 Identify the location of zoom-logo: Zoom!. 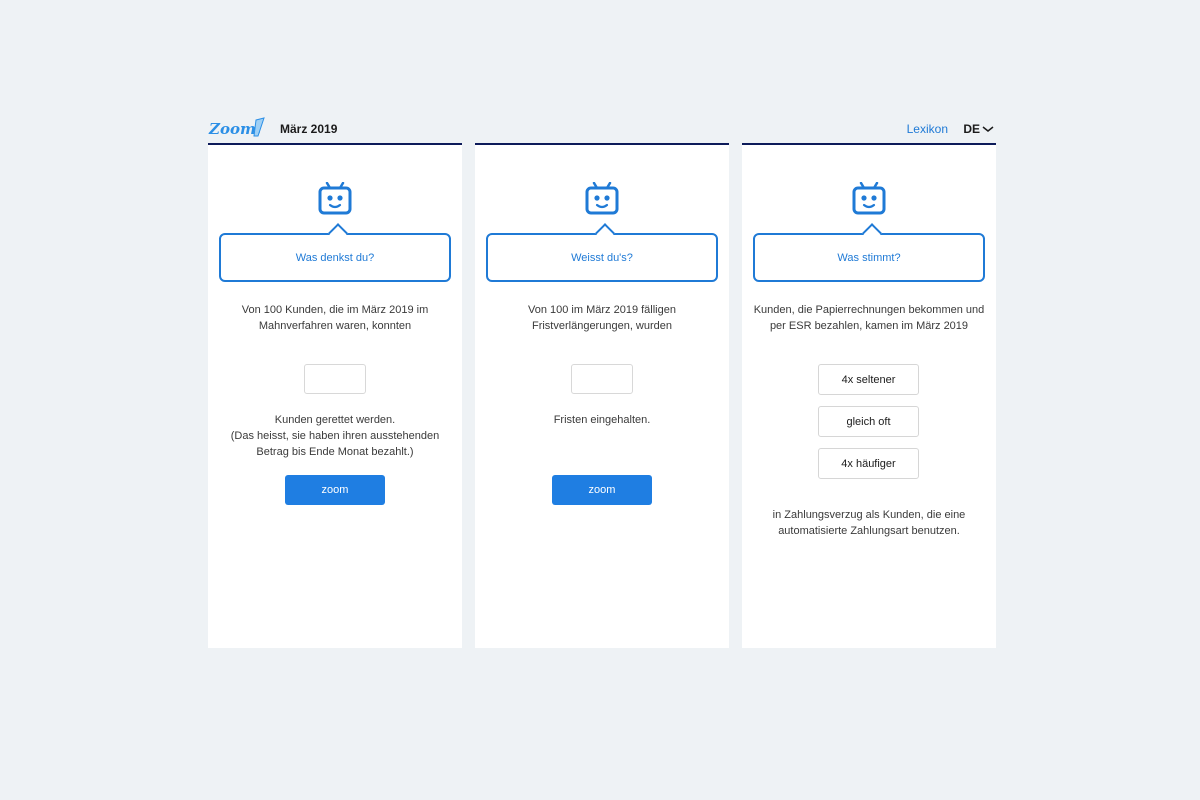
(238, 128).